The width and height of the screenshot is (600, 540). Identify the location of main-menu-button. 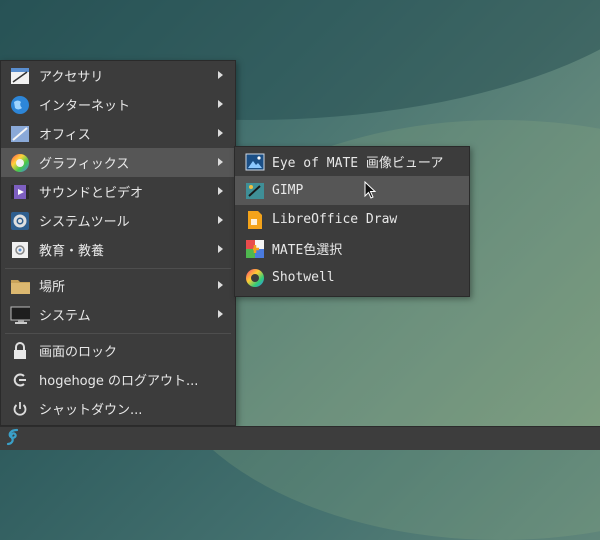
(13, 439).